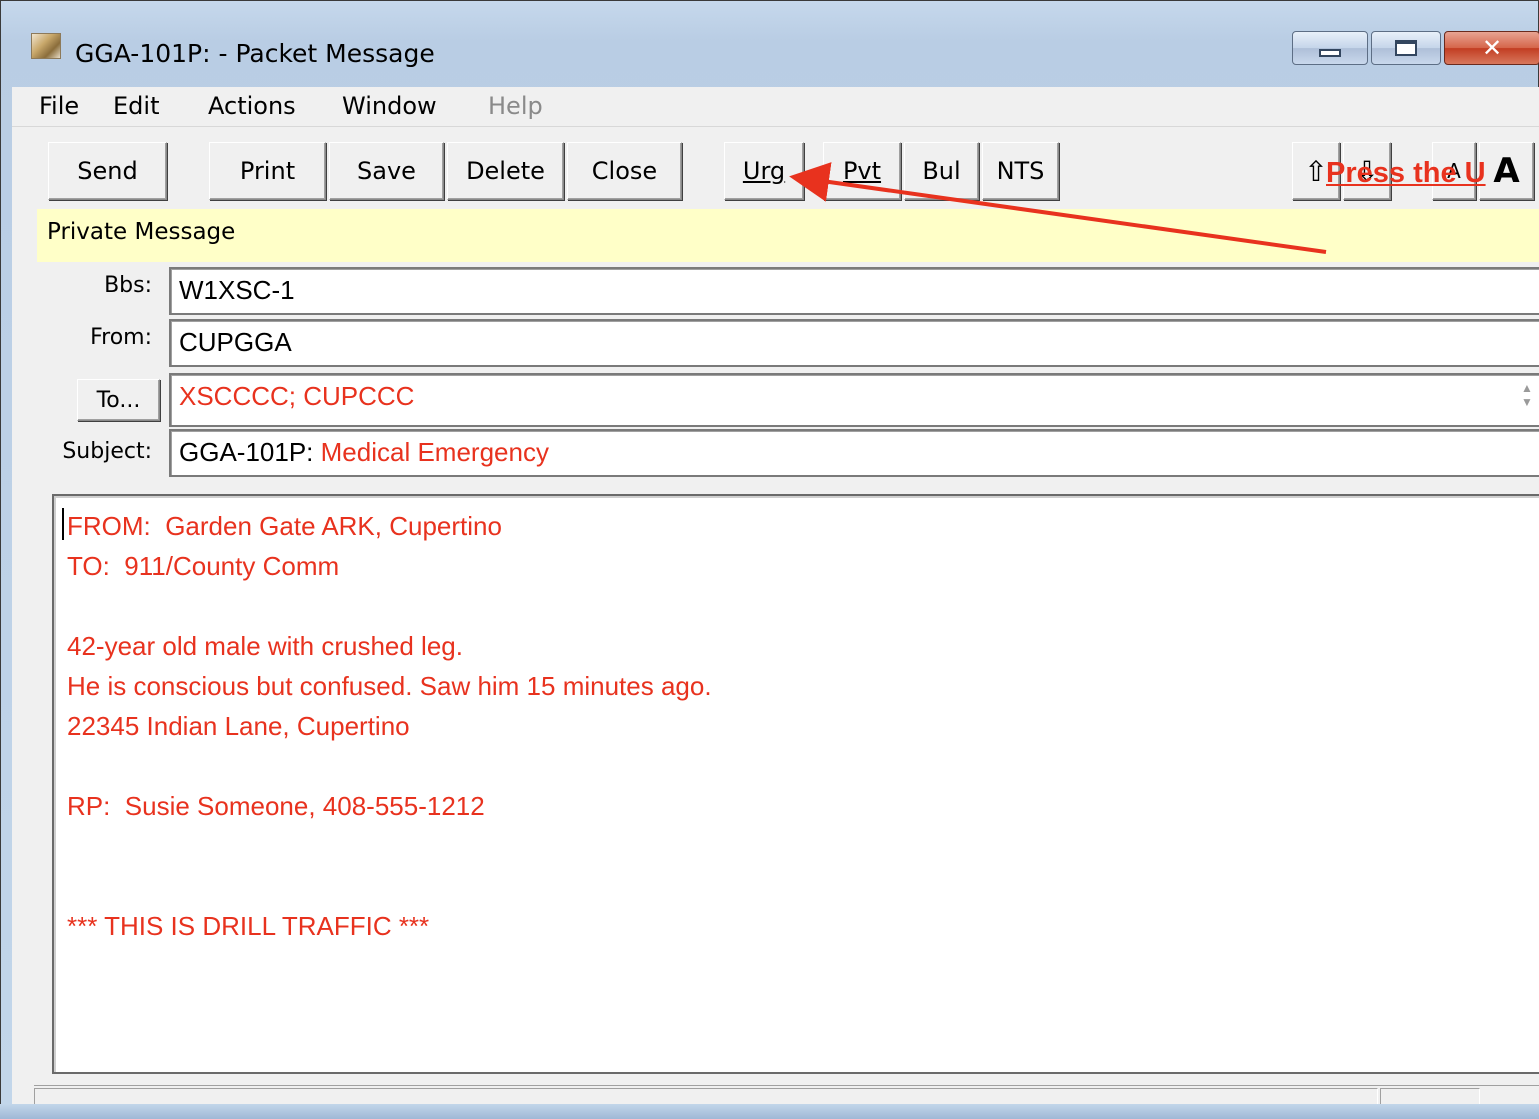 The image size is (1539, 1119). Describe the element at coordinates (1506, 171) in the screenshot. I see `font-larger-button: A` at that location.